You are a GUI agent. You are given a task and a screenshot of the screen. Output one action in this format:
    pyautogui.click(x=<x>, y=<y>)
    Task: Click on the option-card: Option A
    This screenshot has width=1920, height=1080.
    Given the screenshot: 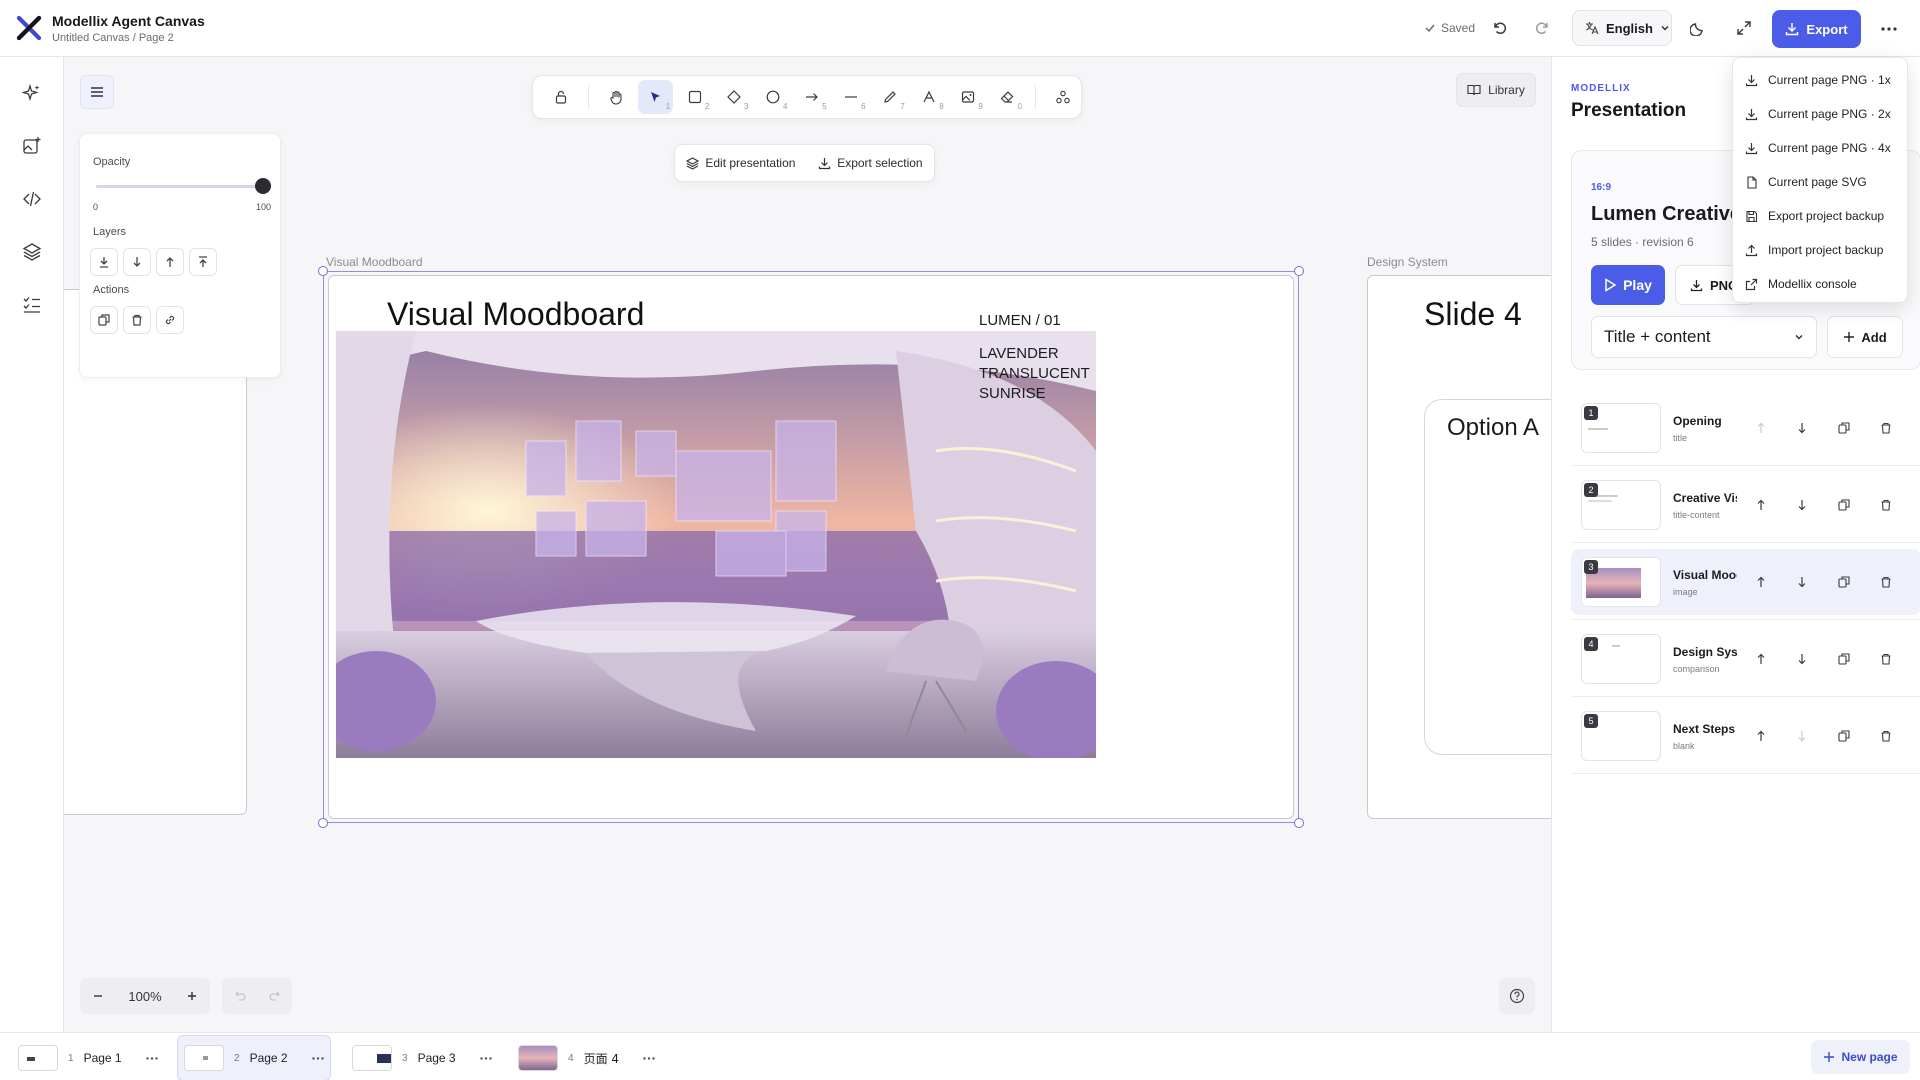 What is the action you would take?
    pyautogui.click(x=1487, y=577)
    